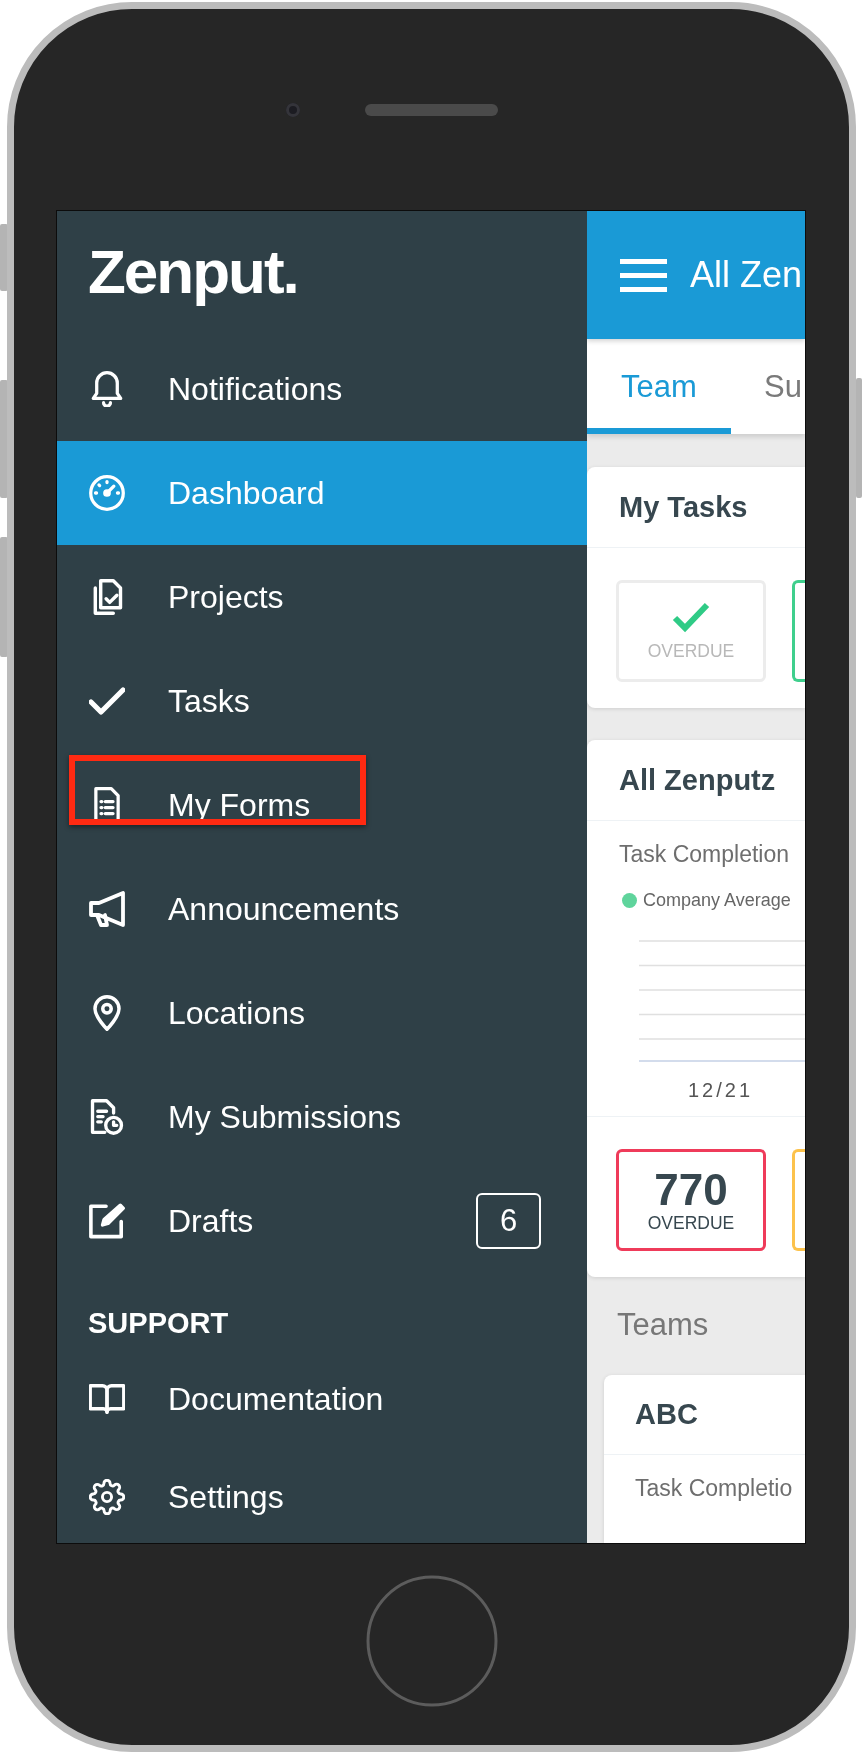  Describe the element at coordinates (666, 1414) in the screenshot. I see `card-title: ABC` at that location.